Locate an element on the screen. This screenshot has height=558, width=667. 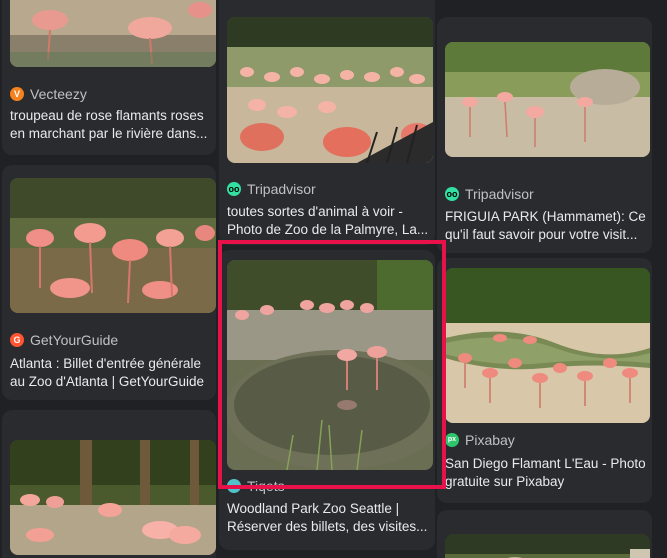
result-source: G GetYourGuide is located at coordinates (64, 340).